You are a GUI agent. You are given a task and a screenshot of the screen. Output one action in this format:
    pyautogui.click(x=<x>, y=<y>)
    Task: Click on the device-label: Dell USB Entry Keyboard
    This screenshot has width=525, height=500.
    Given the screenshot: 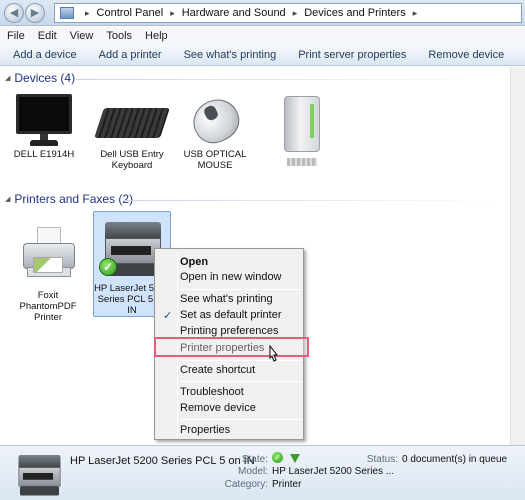 What is the action you would take?
    pyautogui.click(x=132, y=160)
    